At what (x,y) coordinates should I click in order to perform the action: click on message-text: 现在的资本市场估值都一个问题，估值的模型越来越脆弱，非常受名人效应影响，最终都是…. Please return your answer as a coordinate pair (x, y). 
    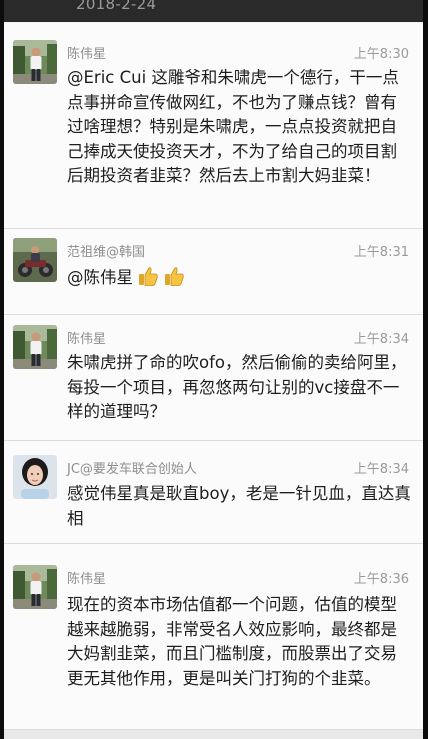
    Looking at the image, I should click on (232, 641).